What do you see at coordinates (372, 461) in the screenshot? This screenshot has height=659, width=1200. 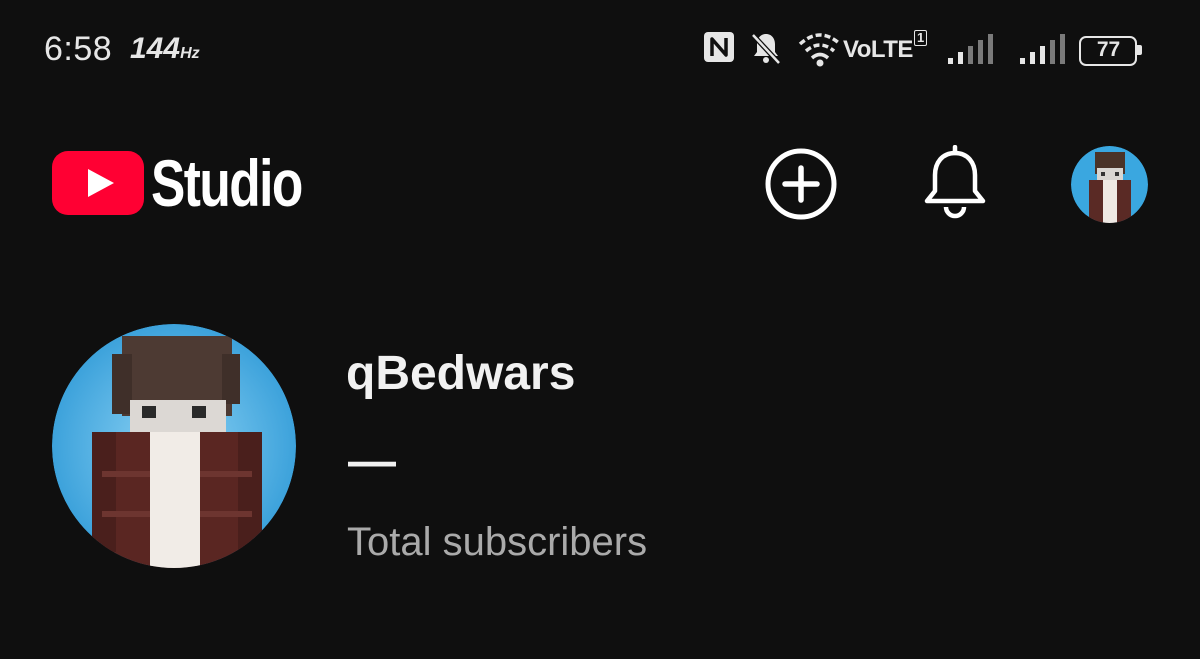 I see `subscriber-count: —` at bounding box center [372, 461].